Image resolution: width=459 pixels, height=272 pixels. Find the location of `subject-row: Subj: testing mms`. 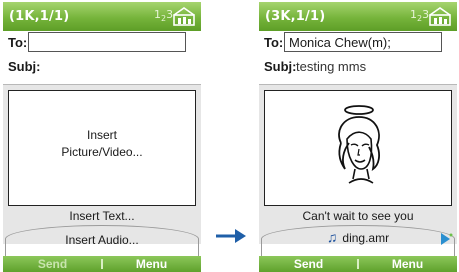

subject-row: Subj: testing mms is located at coordinates (358, 66).